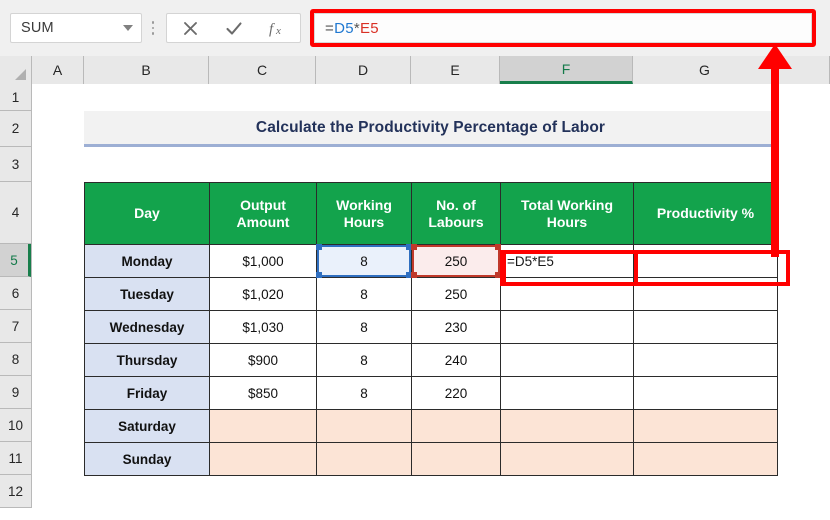 This screenshot has height=520, width=830. I want to click on cell-output-wednesday: $1,030, so click(263, 327).